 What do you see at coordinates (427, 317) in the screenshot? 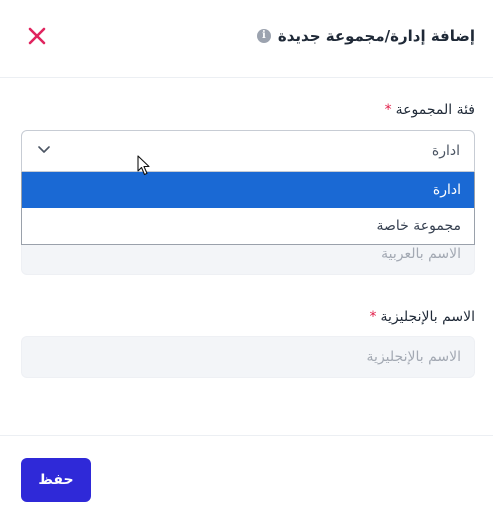
I see `name-english-label-text: الاسم بالإنجليزية` at bounding box center [427, 317].